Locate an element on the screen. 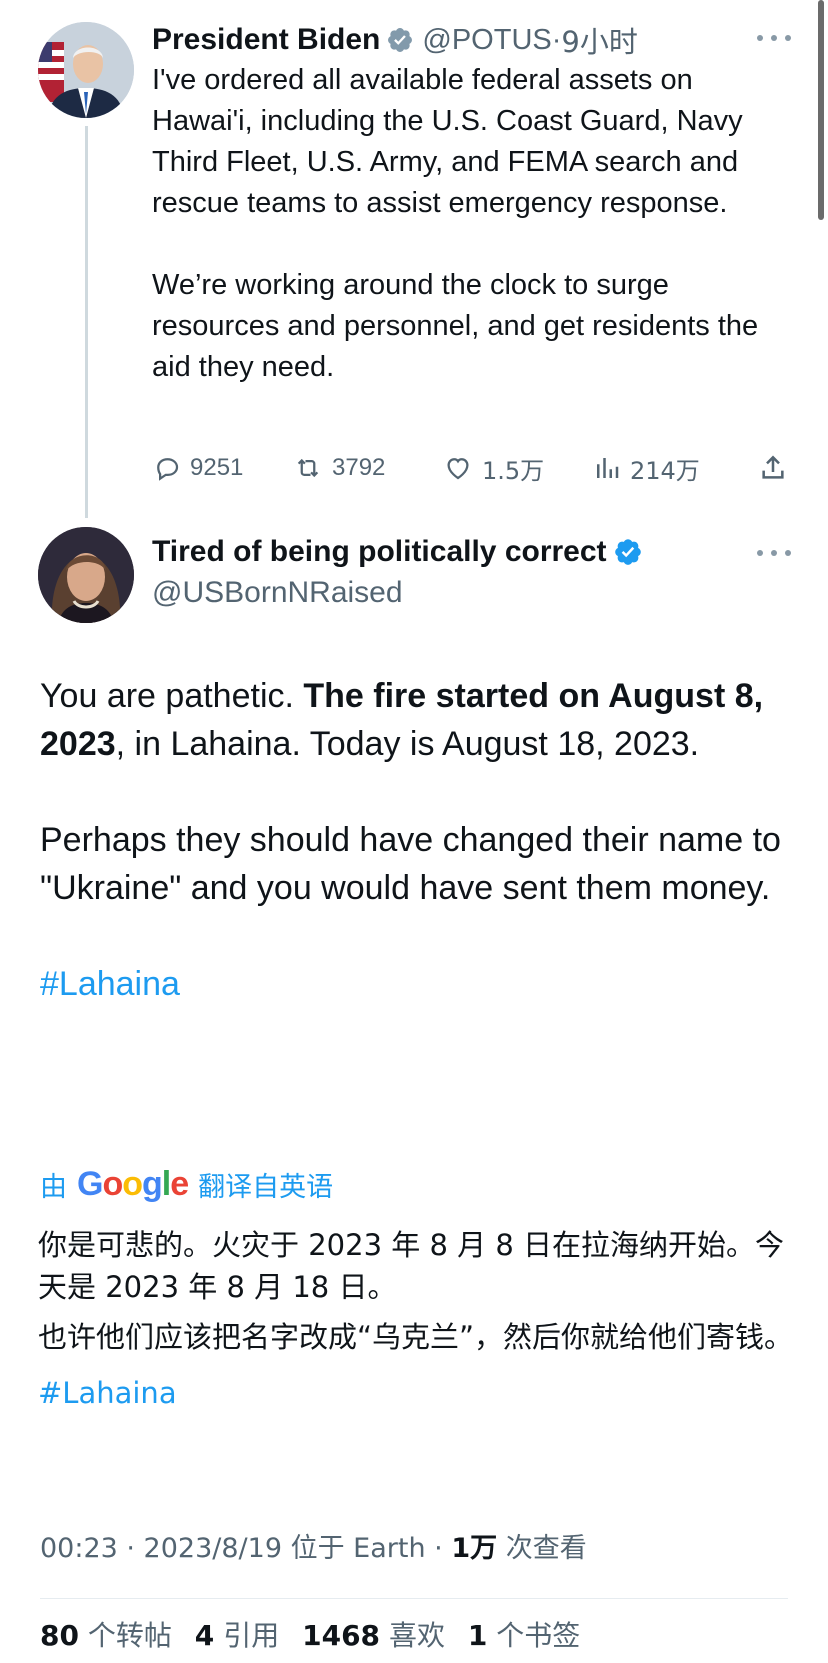 This screenshot has height=1663, width=828. reply-count: 9251 is located at coordinates (217, 467).